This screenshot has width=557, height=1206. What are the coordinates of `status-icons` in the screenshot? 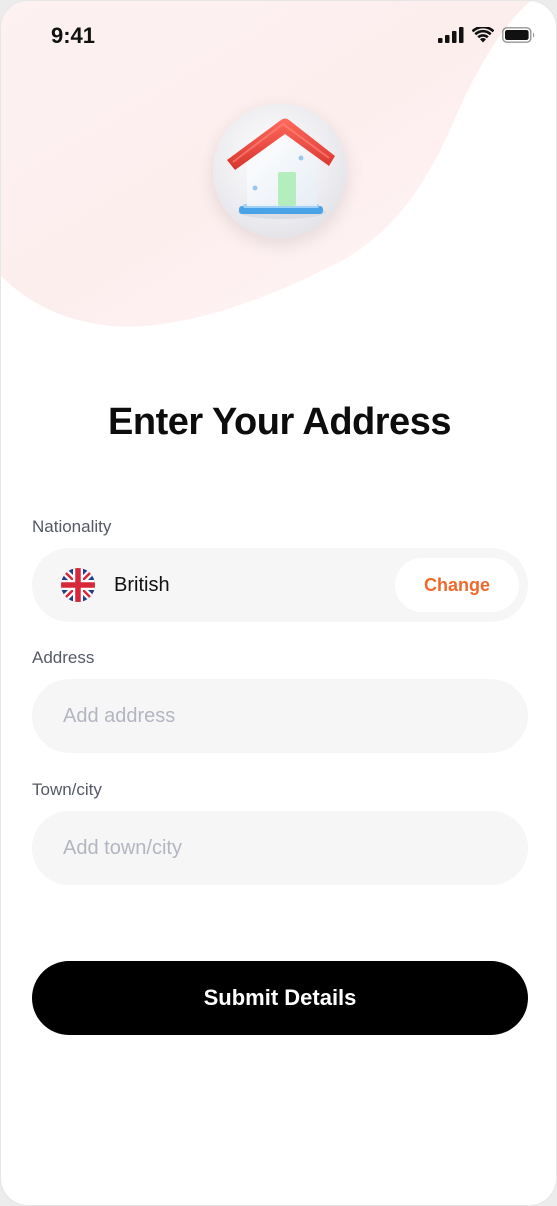 It's located at (487, 35).